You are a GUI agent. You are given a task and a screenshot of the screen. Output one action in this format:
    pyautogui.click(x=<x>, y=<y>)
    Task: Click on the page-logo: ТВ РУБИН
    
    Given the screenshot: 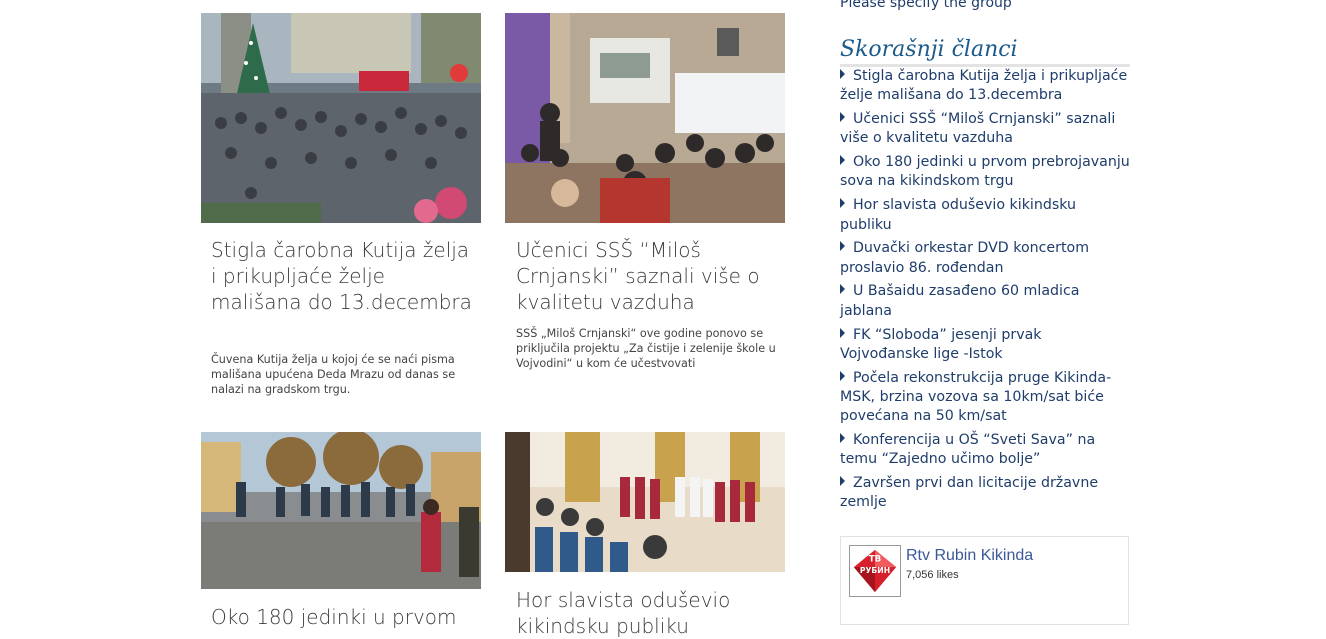 What is the action you would take?
    pyautogui.click(x=875, y=571)
    